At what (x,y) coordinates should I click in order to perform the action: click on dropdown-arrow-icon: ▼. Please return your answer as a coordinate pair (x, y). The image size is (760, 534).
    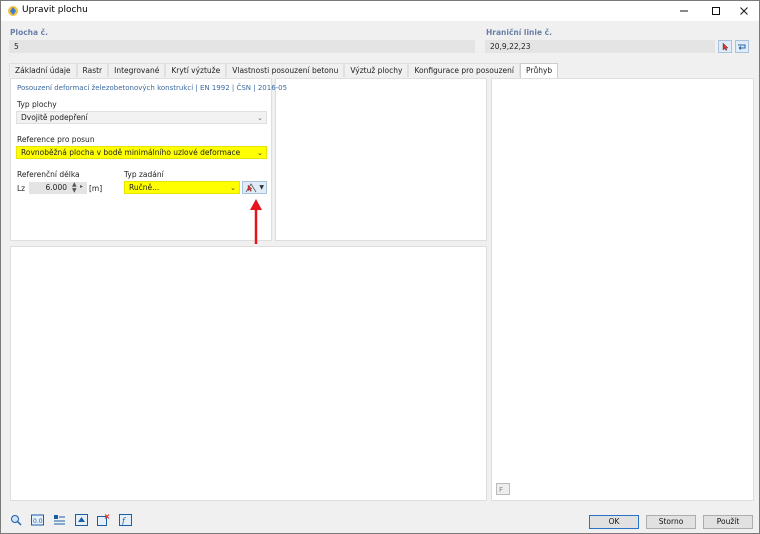
    Looking at the image, I should click on (261, 187).